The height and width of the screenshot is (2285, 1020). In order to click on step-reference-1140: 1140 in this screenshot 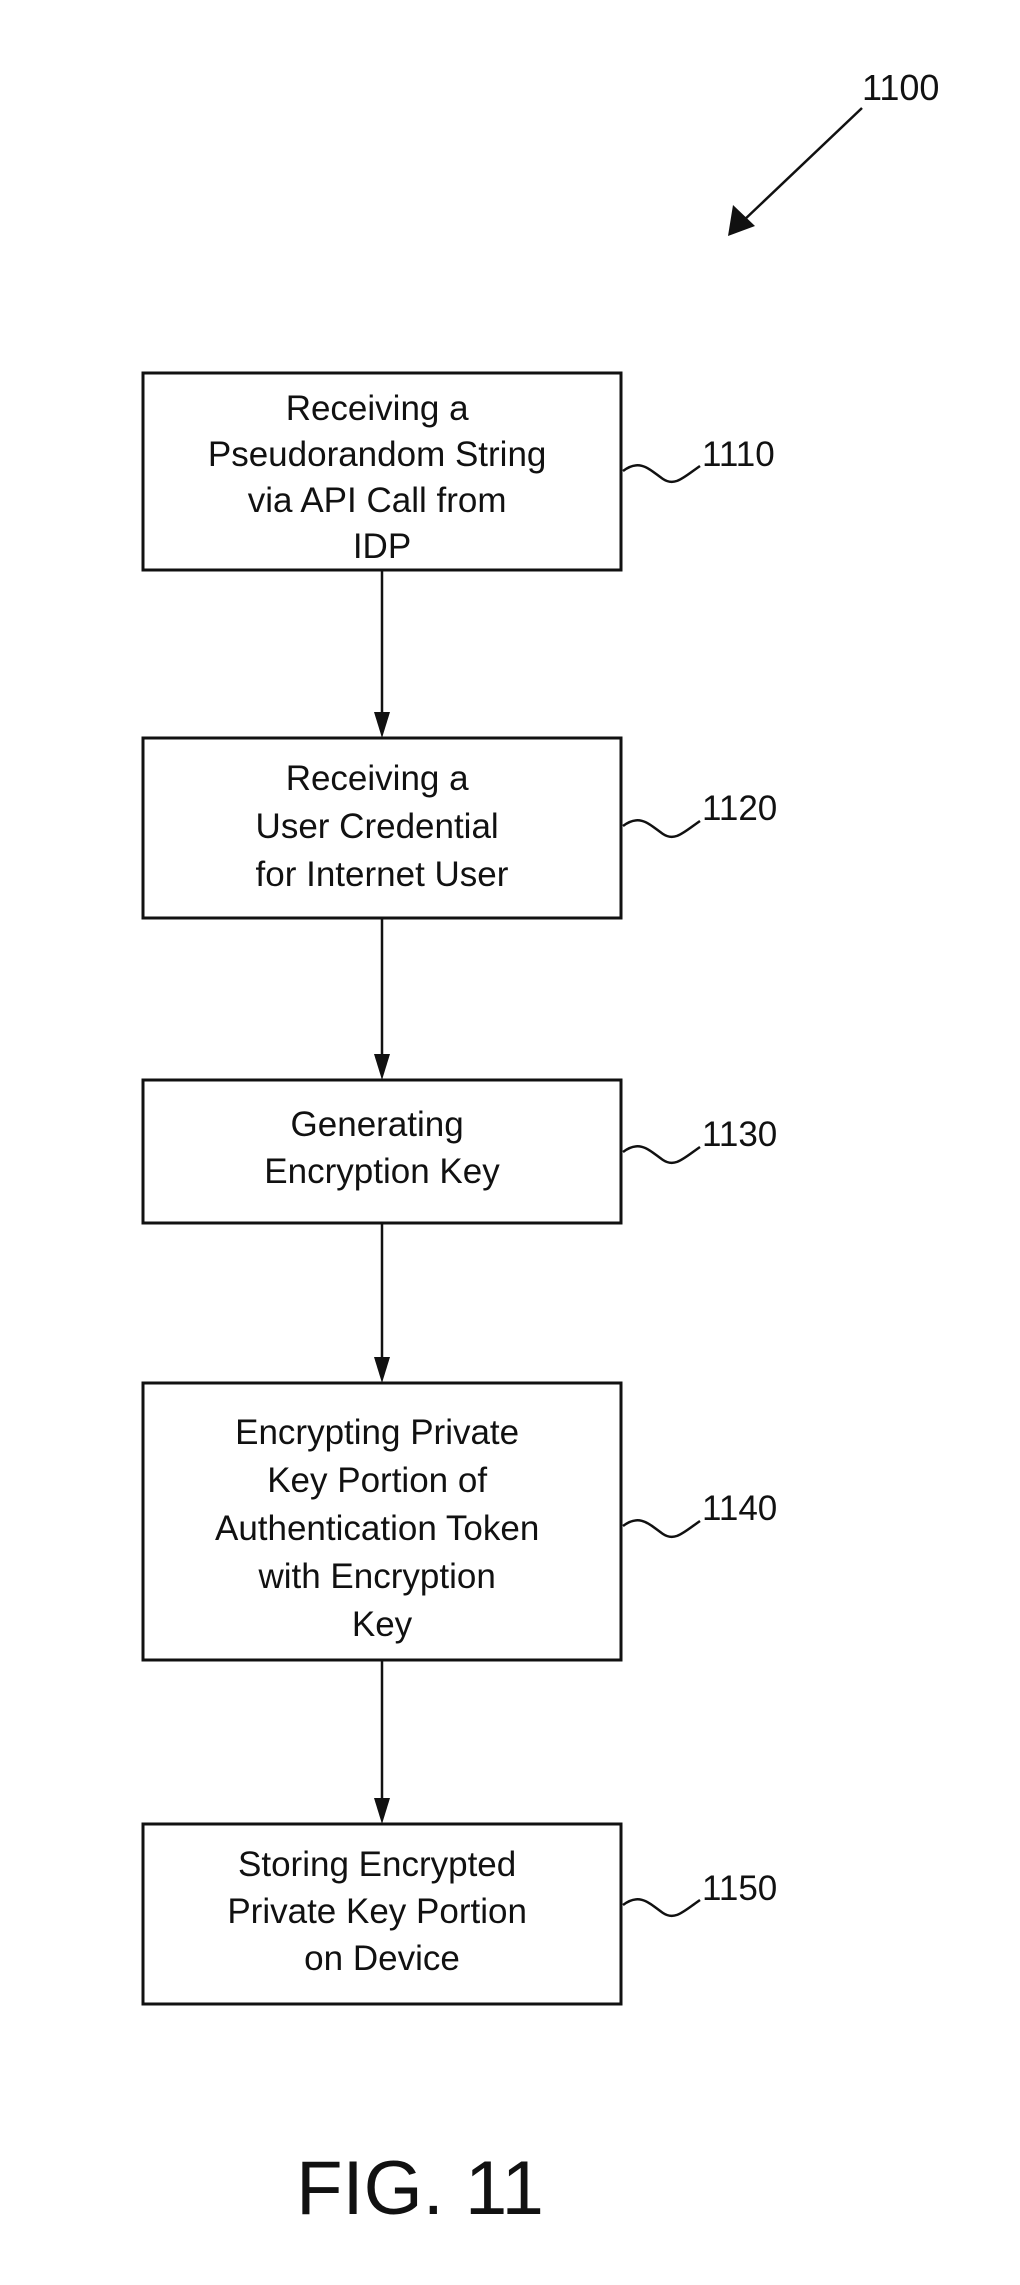, I will do `click(739, 1508)`.